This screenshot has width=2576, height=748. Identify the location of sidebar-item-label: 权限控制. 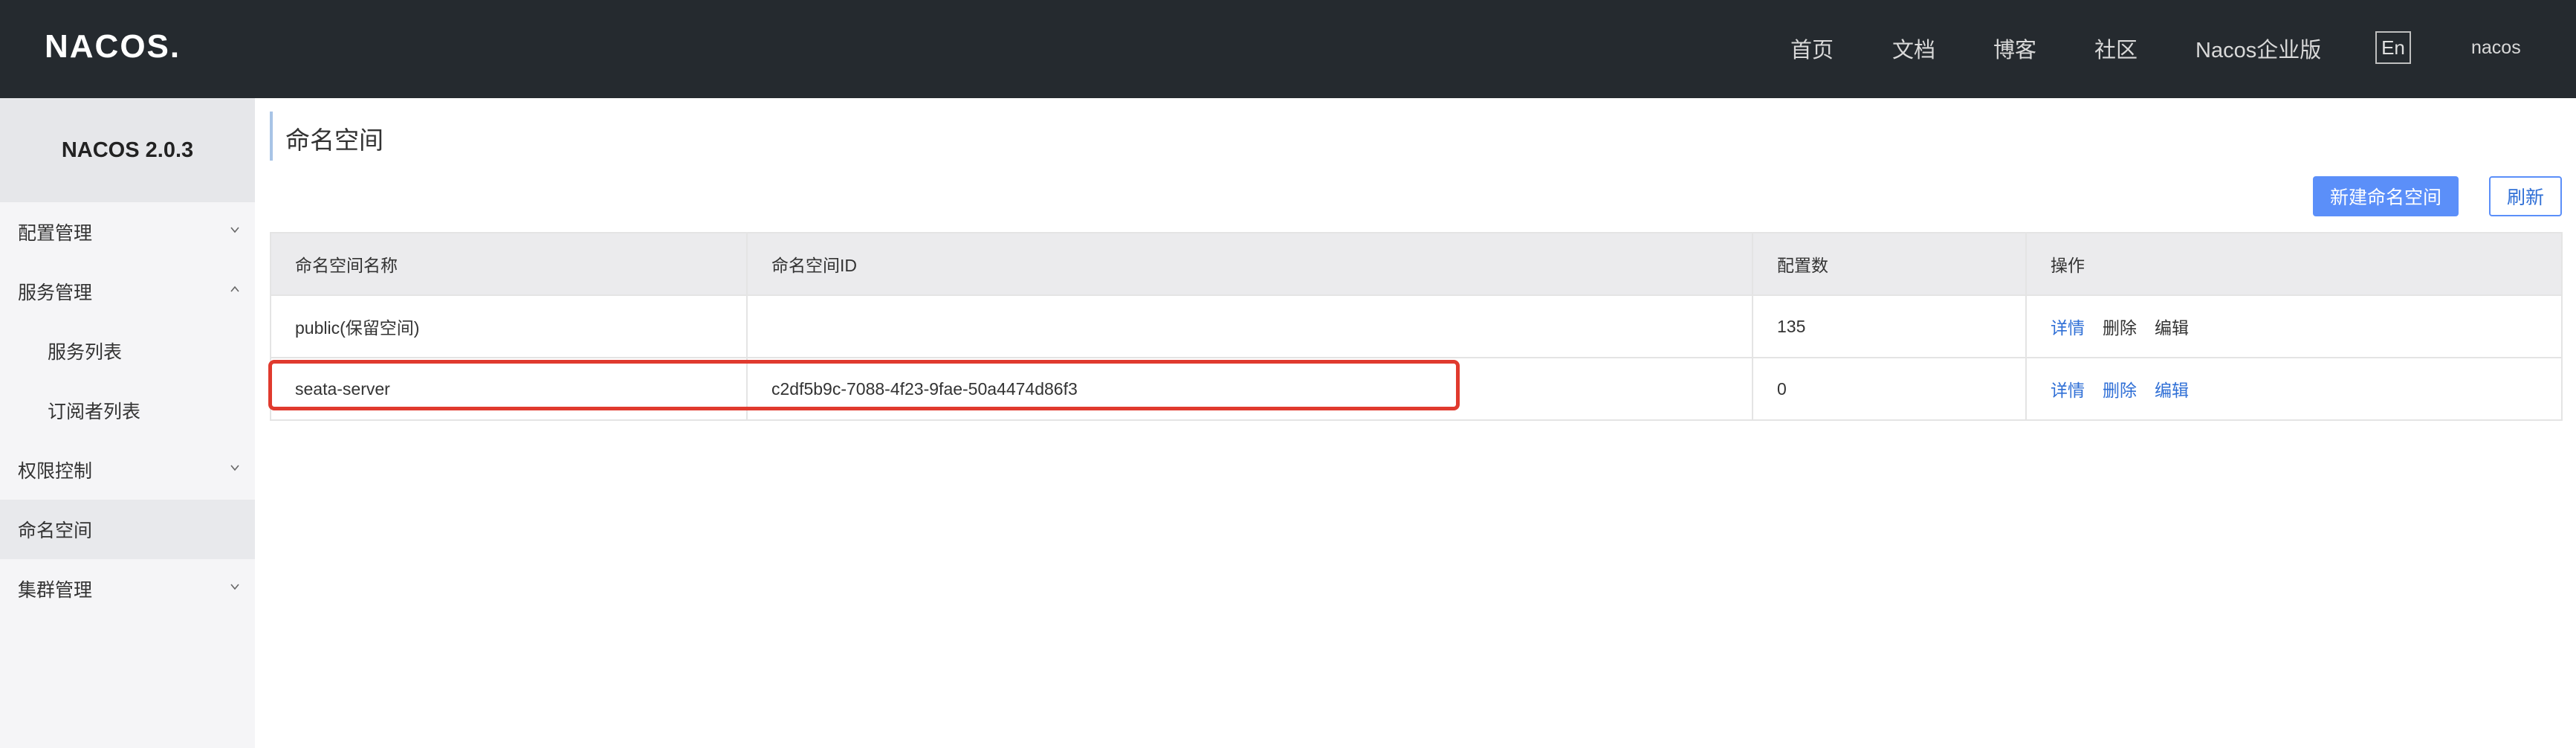
(55, 471).